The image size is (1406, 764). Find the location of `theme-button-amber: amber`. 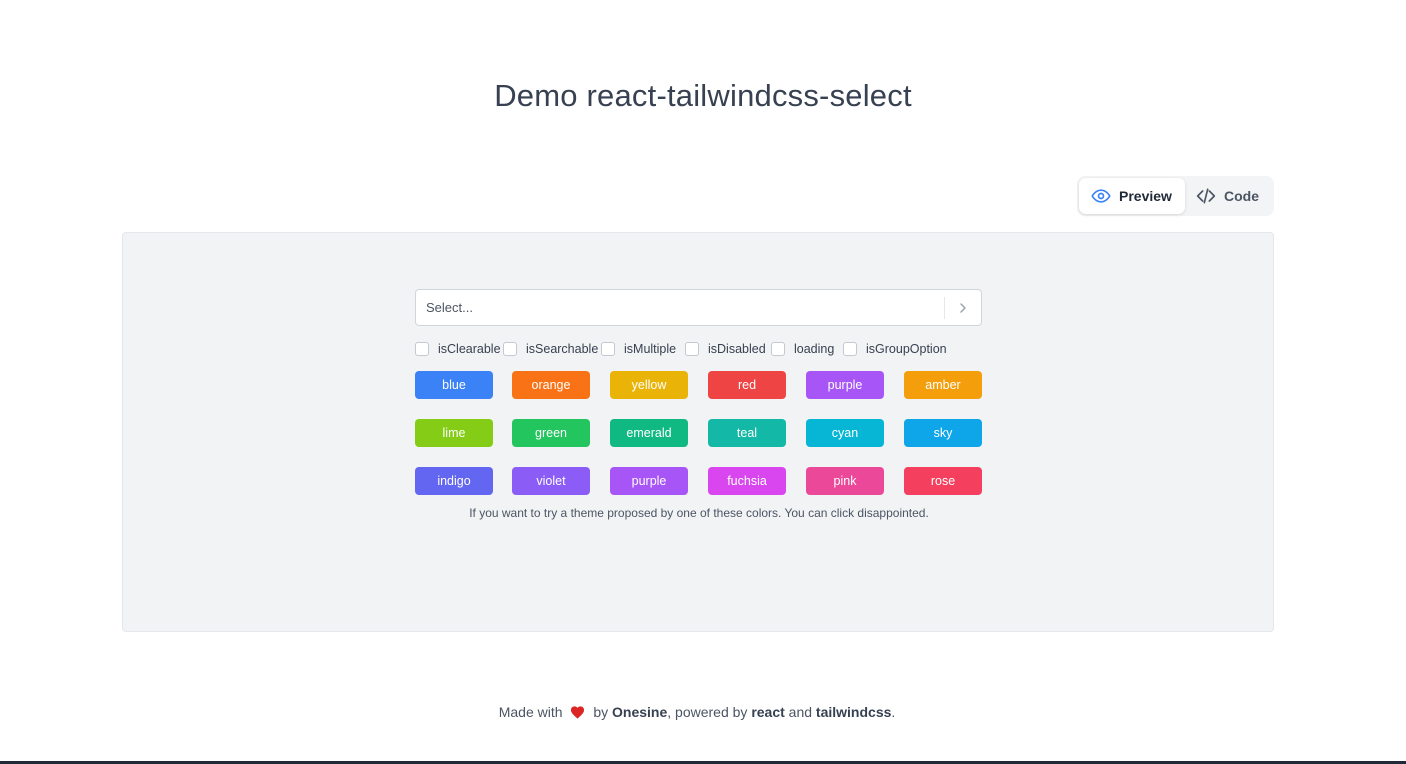

theme-button-amber: amber is located at coordinates (943, 385).